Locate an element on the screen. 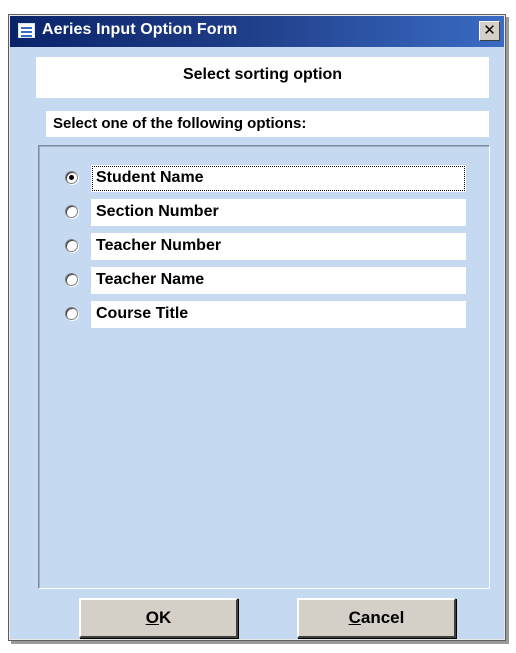  radio-teacher-name is located at coordinates (71, 279).